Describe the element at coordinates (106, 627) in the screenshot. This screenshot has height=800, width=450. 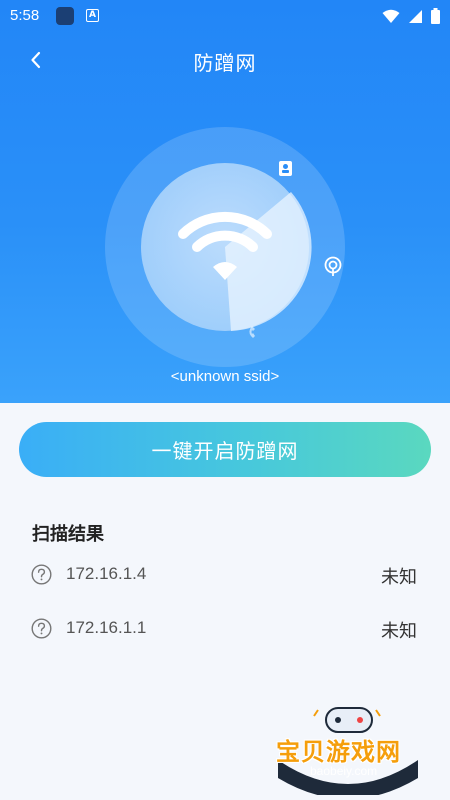
I see `device-ip: 172.16.1.1` at that location.